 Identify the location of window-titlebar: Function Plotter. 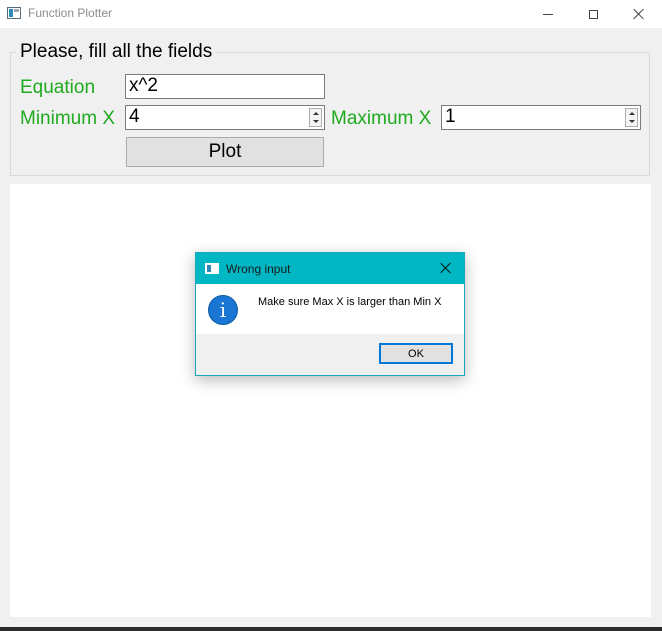
(331, 14).